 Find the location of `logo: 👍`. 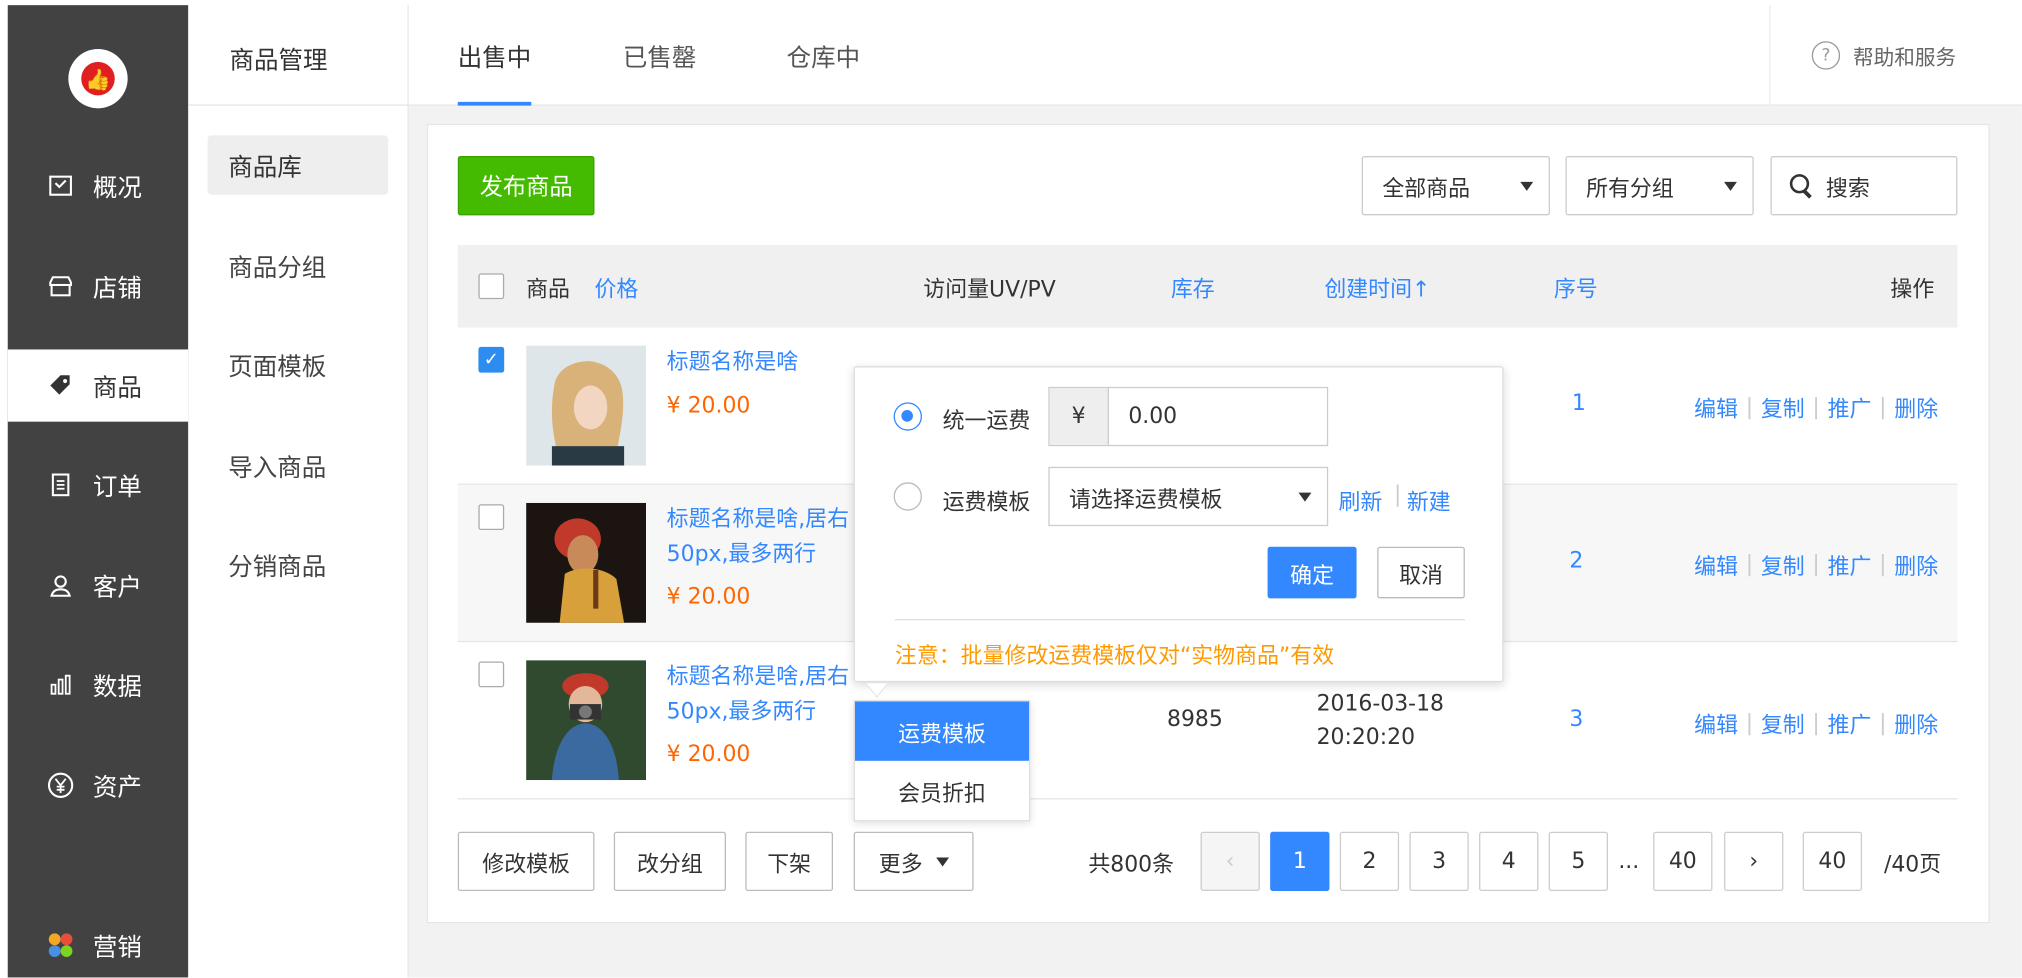

logo: 👍 is located at coordinates (98, 79).